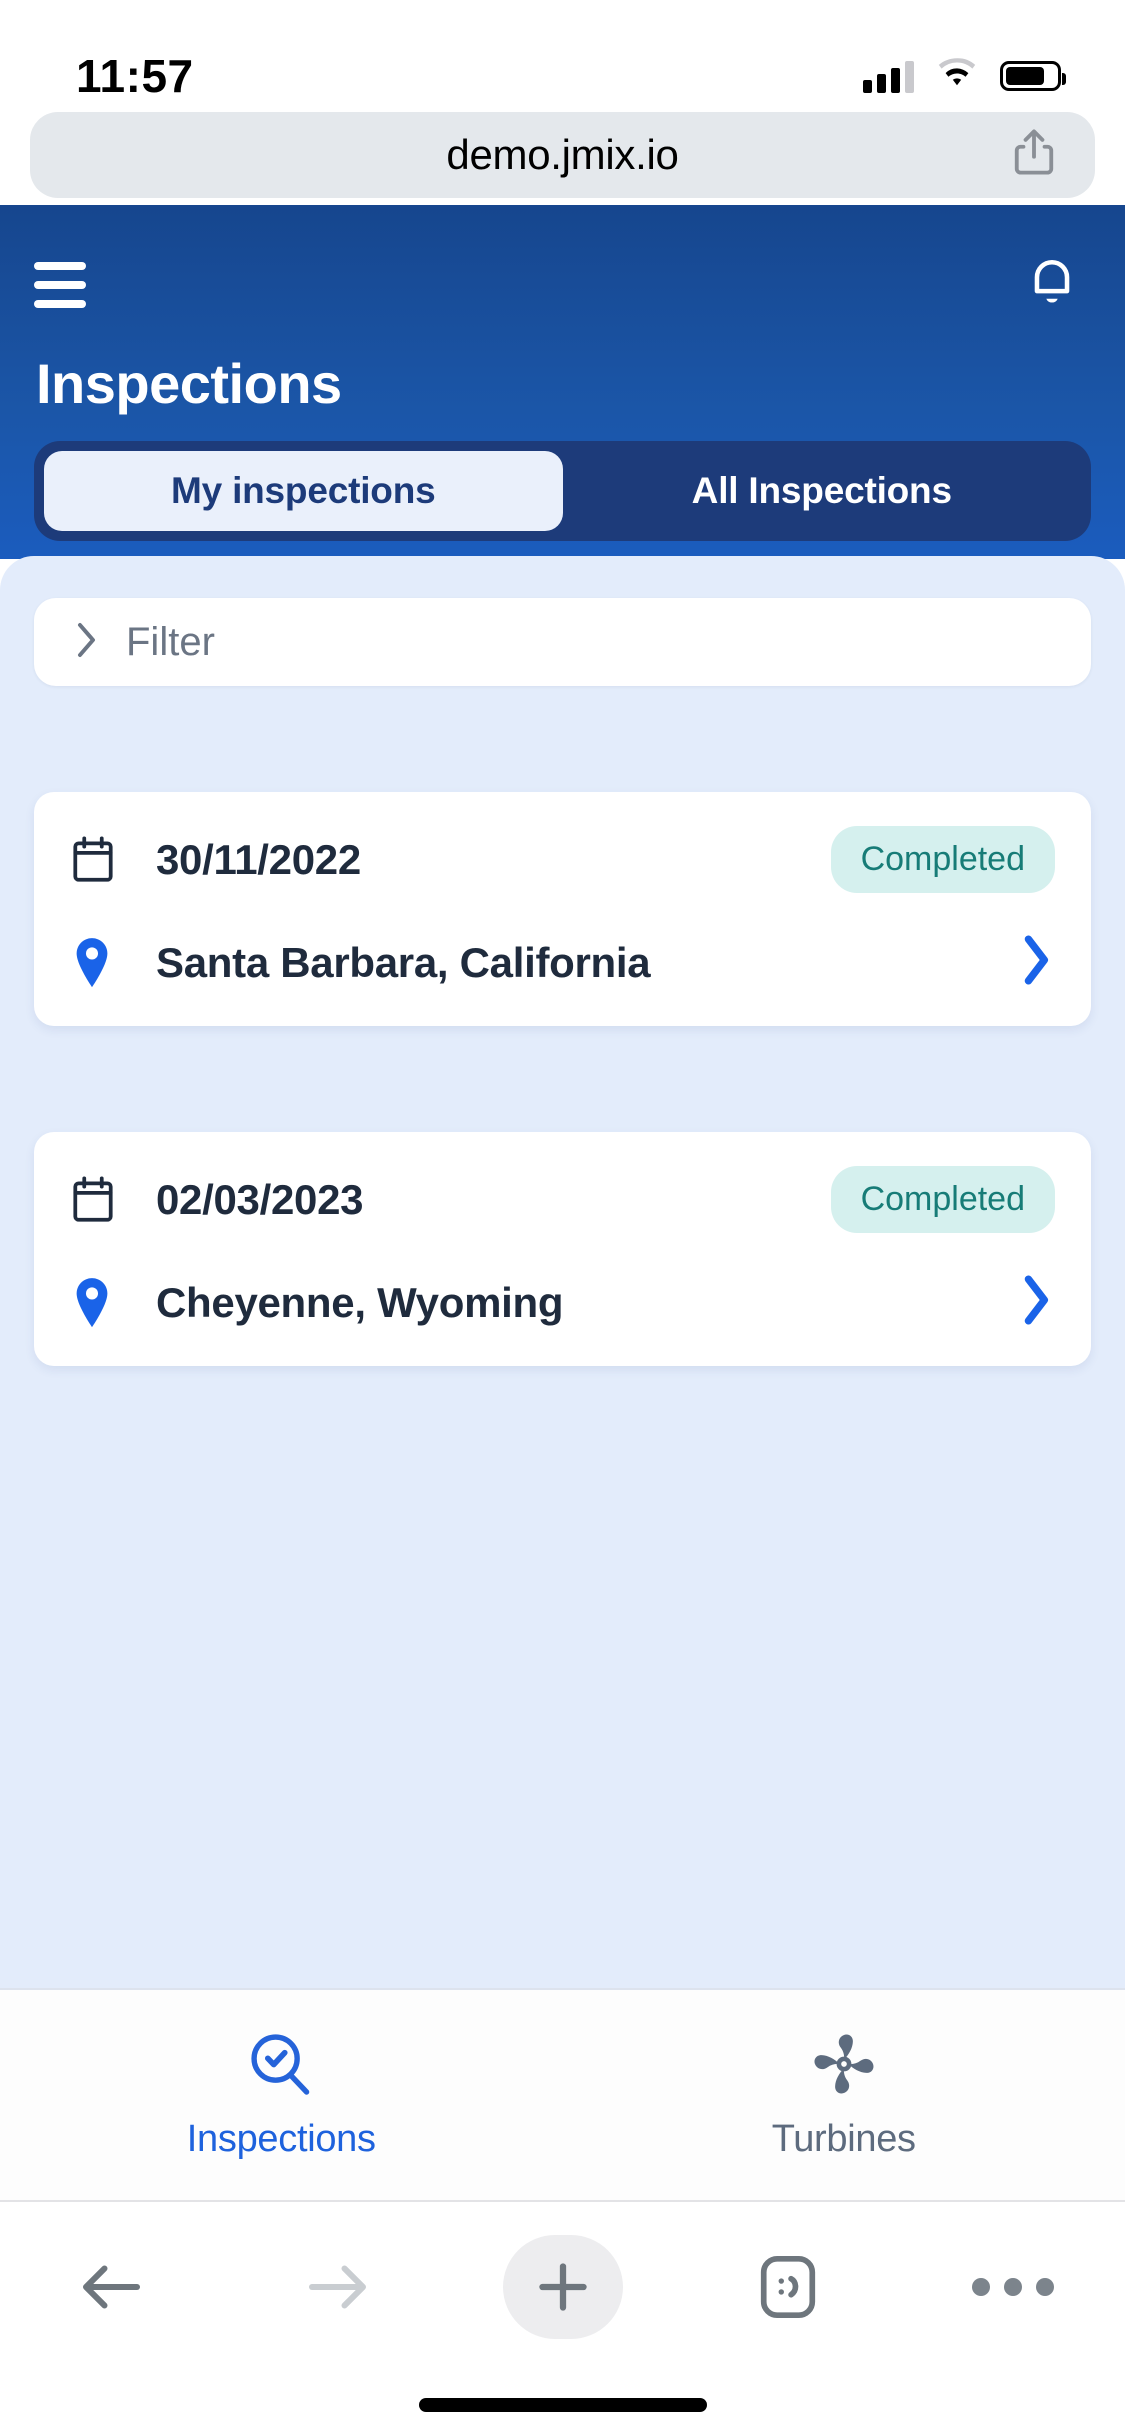 This screenshot has width=1125, height=2436. I want to click on tab-my-inspections: My inspections, so click(303, 491).